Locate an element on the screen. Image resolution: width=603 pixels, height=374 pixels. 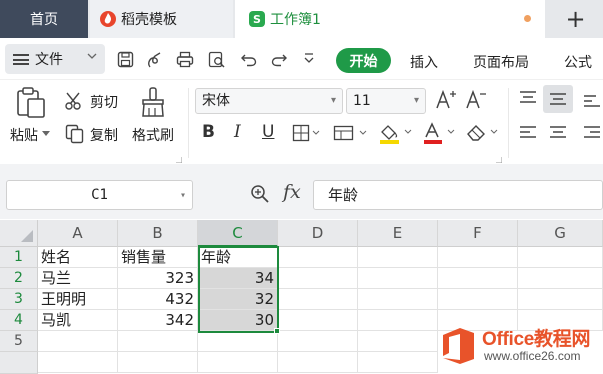
border-icon is located at coordinates (307, 135).